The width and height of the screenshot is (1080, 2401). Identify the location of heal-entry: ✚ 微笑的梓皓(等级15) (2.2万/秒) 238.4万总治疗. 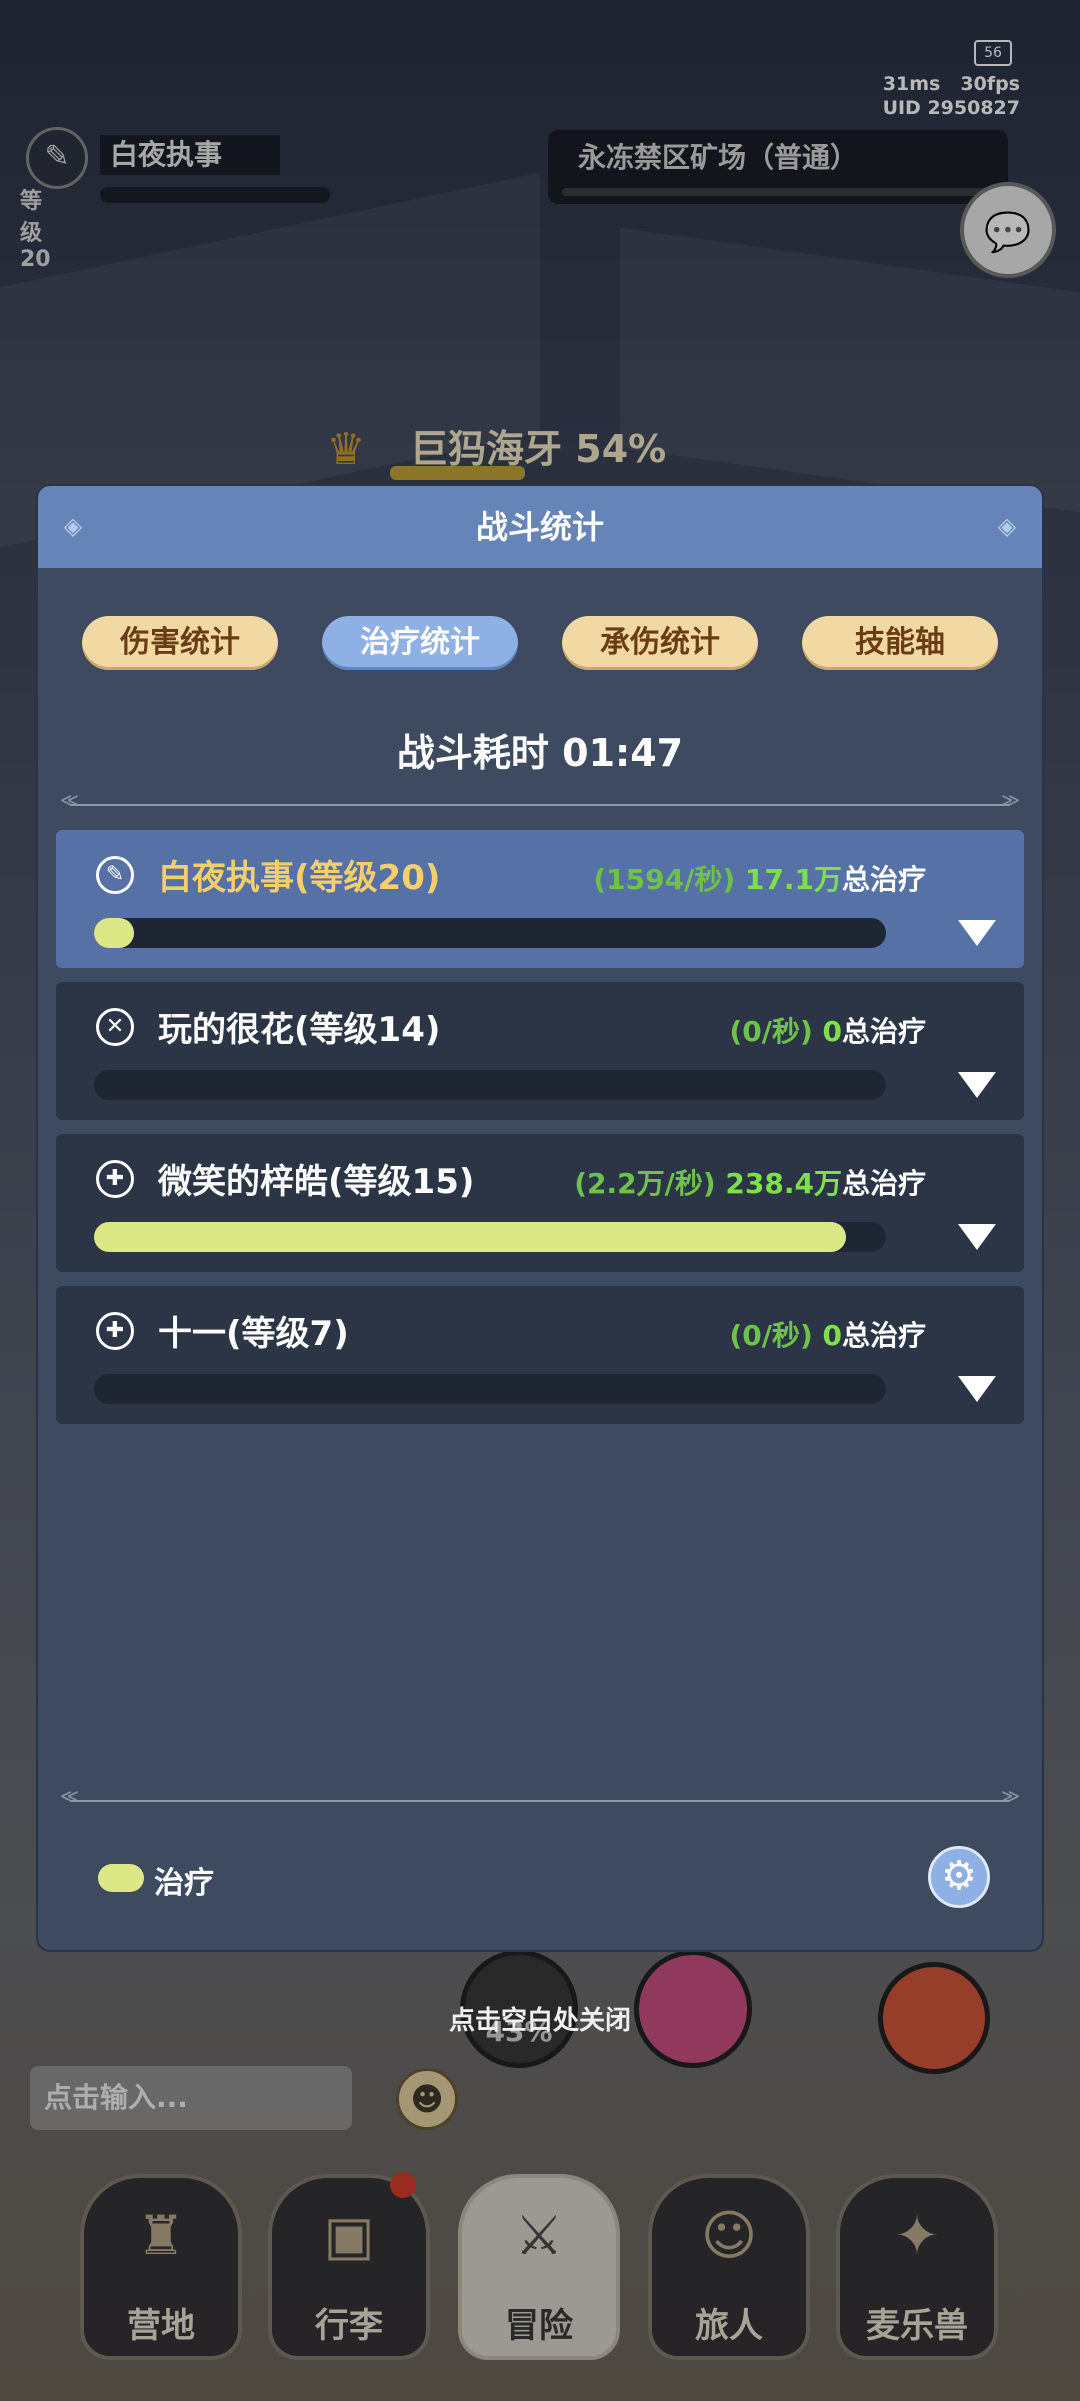
(540, 1203).